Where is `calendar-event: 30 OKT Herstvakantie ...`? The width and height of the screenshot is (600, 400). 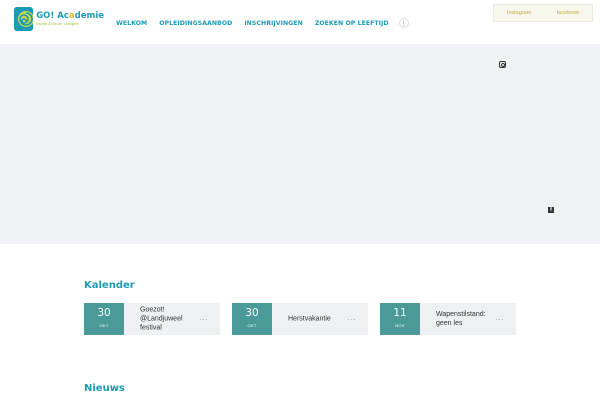
calendar-event: 30 OKT Herstvakantie ... is located at coordinates (300, 319).